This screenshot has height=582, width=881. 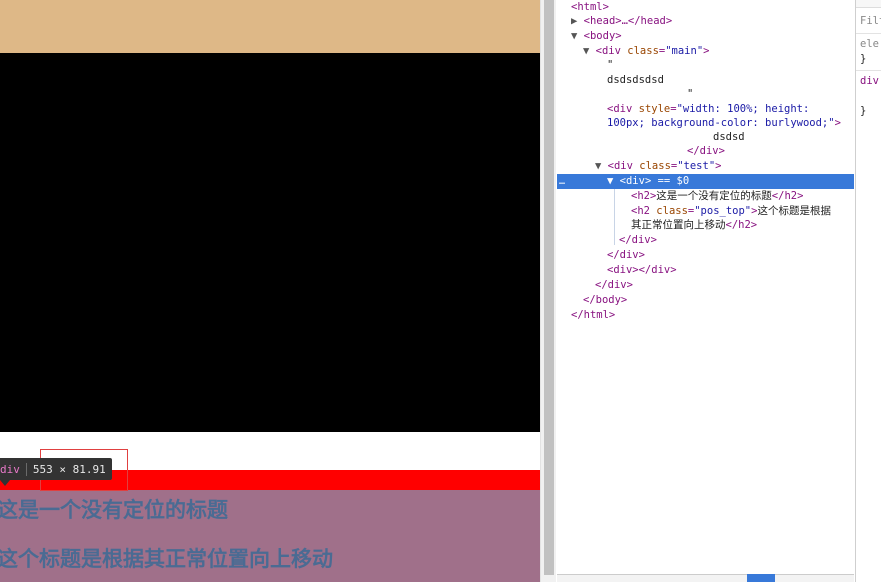 What do you see at coordinates (635, 181) in the screenshot?
I see `selected-div-tag: <div>` at bounding box center [635, 181].